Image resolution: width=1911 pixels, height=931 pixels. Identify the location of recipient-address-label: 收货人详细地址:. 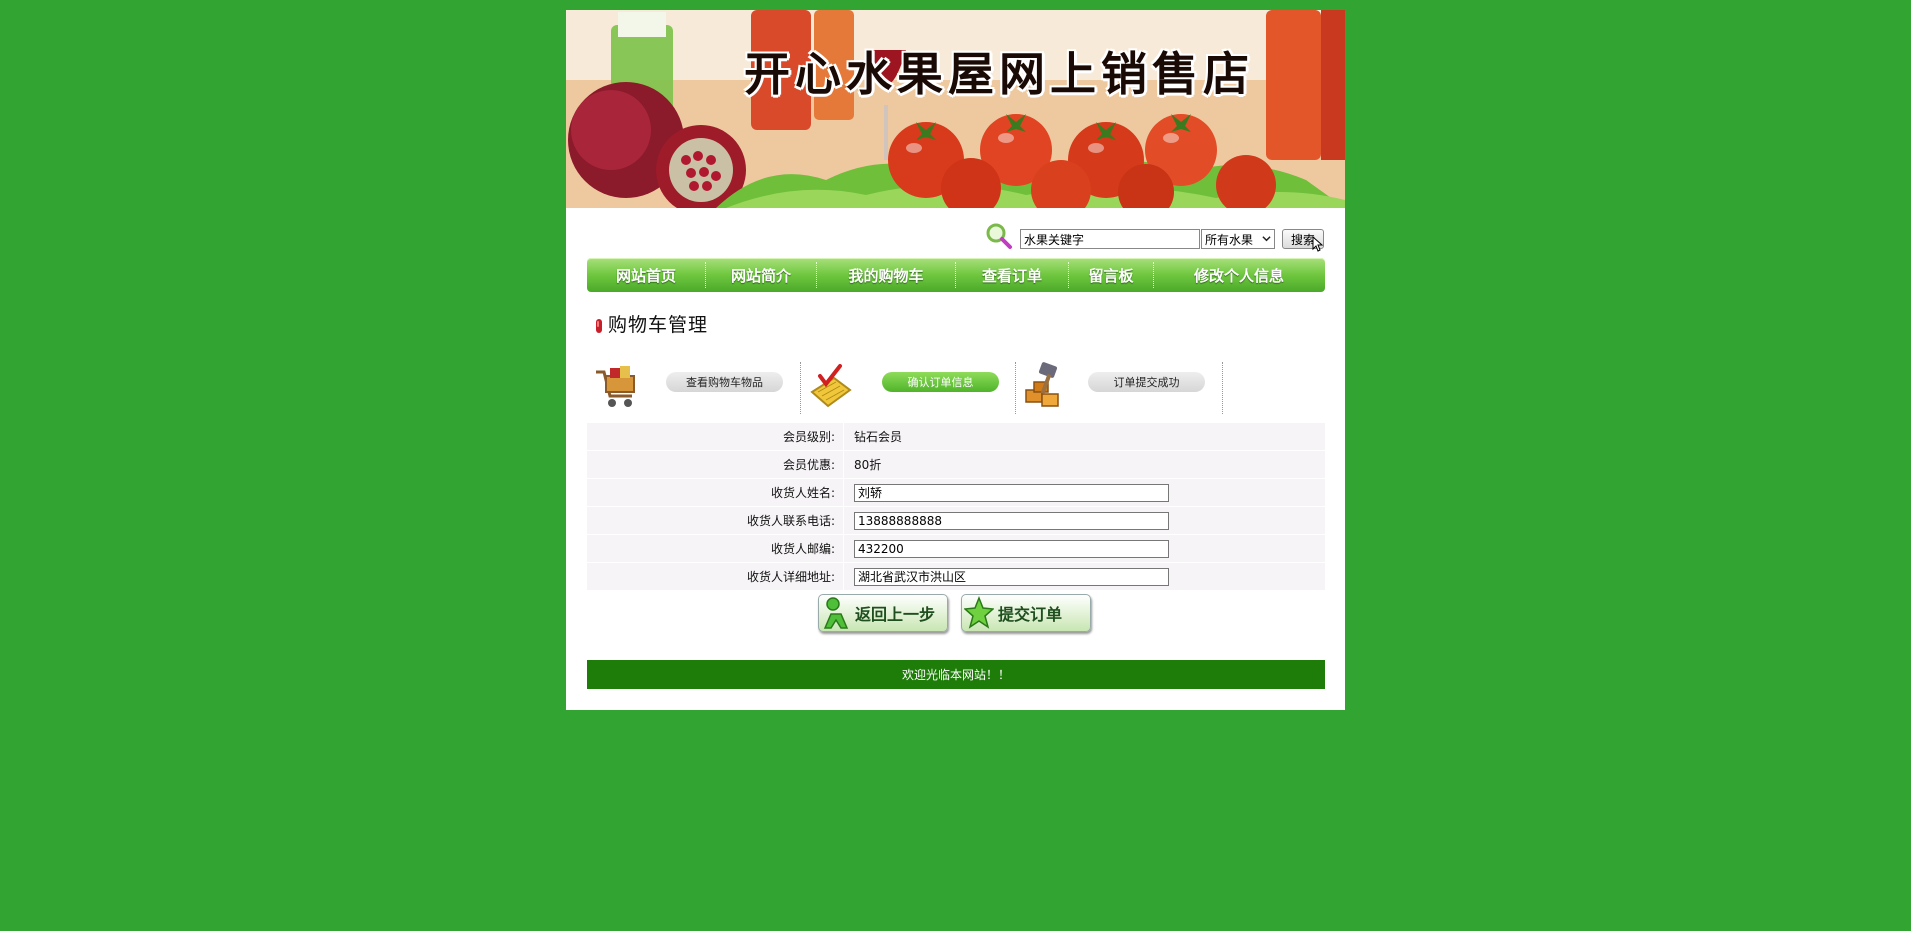
(715, 576).